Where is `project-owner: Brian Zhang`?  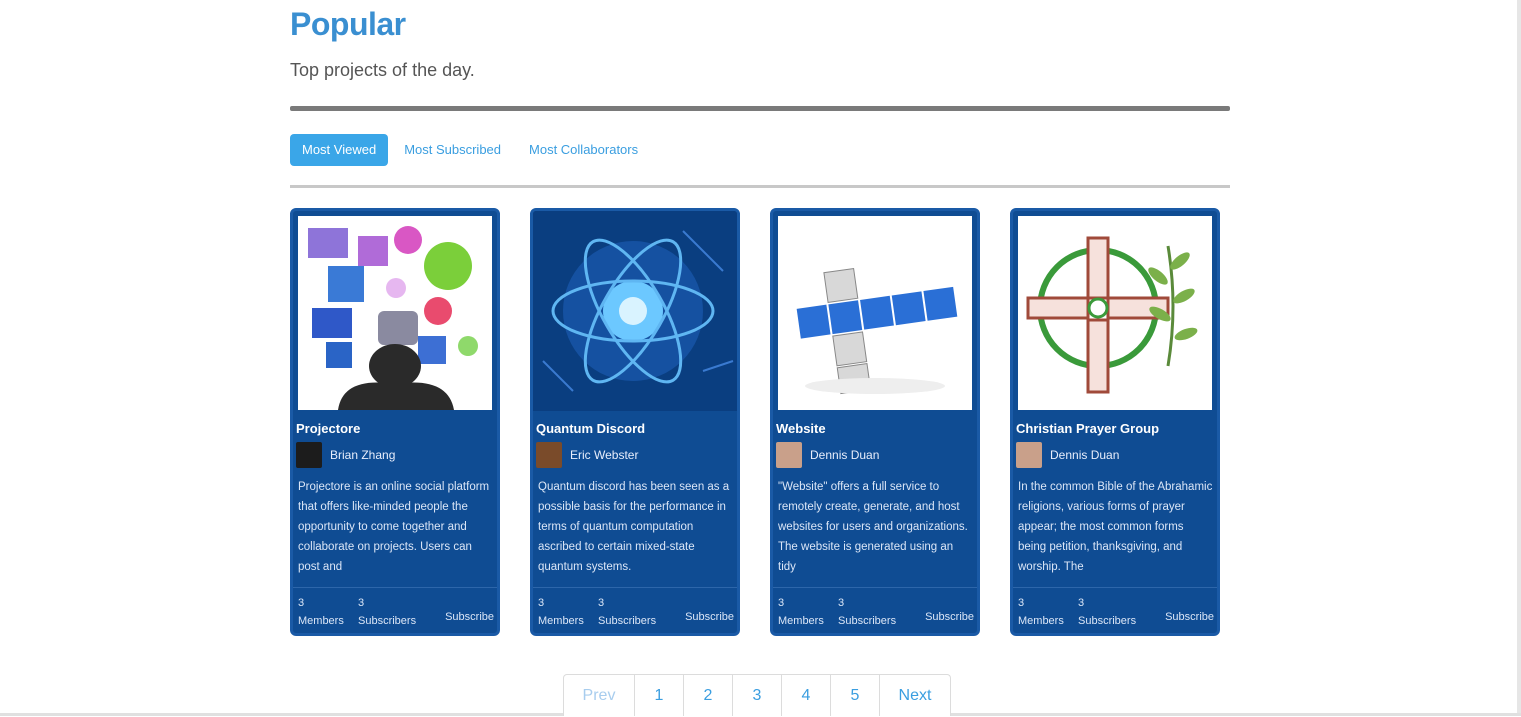
project-owner: Brian Zhang is located at coordinates (345, 455).